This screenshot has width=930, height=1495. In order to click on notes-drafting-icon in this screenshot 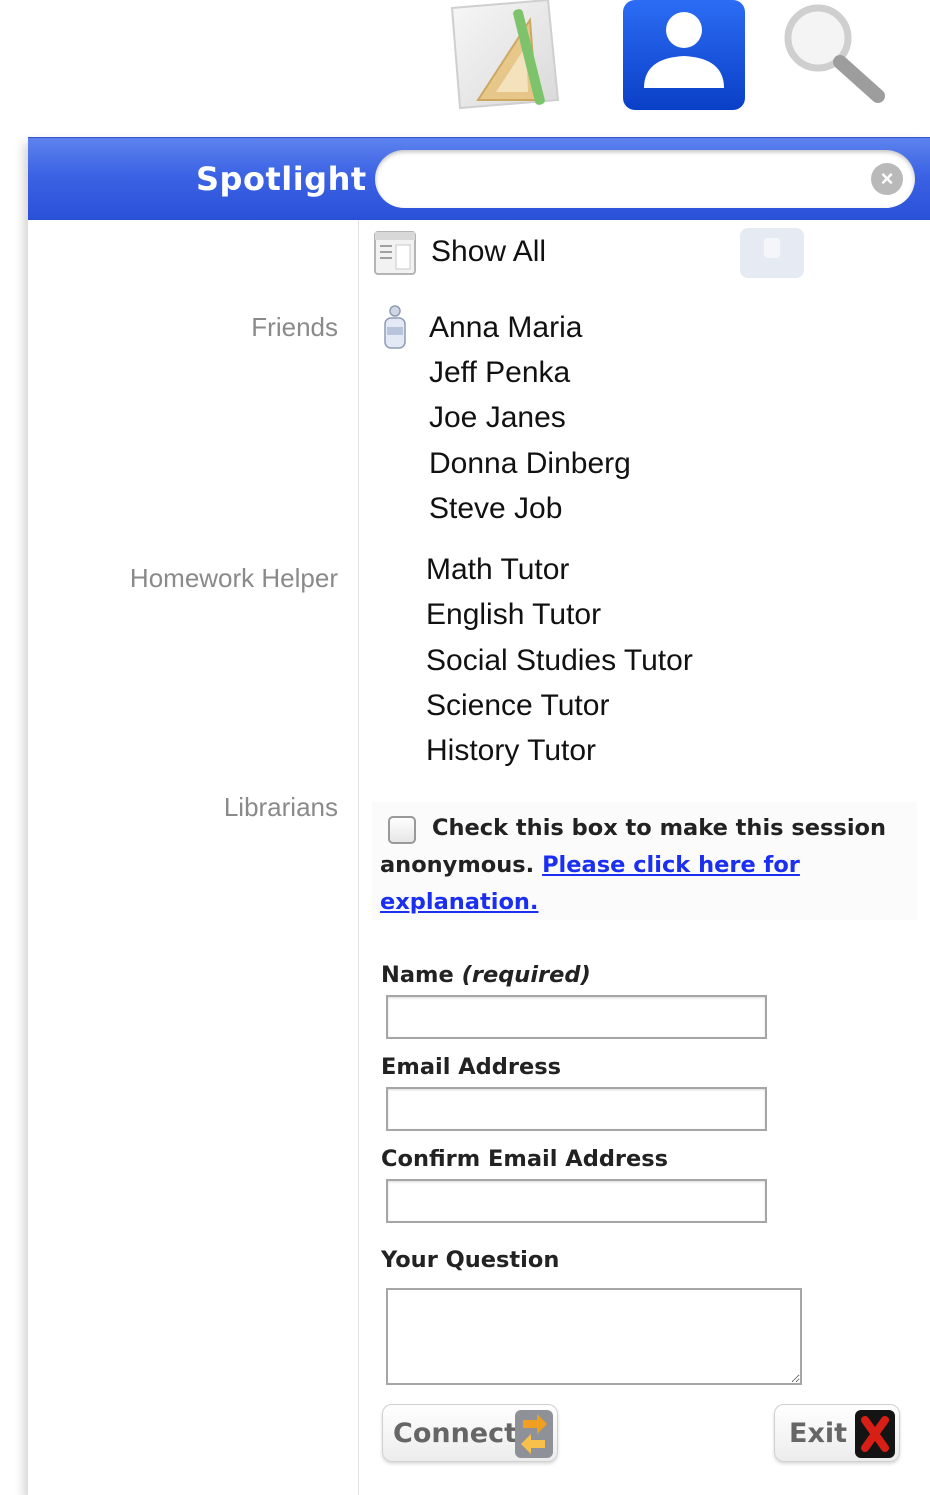, I will do `click(503, 56)`.